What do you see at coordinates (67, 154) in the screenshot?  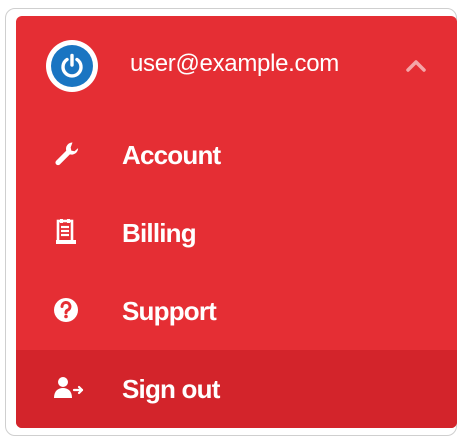 I see `wrench-icon` at bounding box center [67, 154].